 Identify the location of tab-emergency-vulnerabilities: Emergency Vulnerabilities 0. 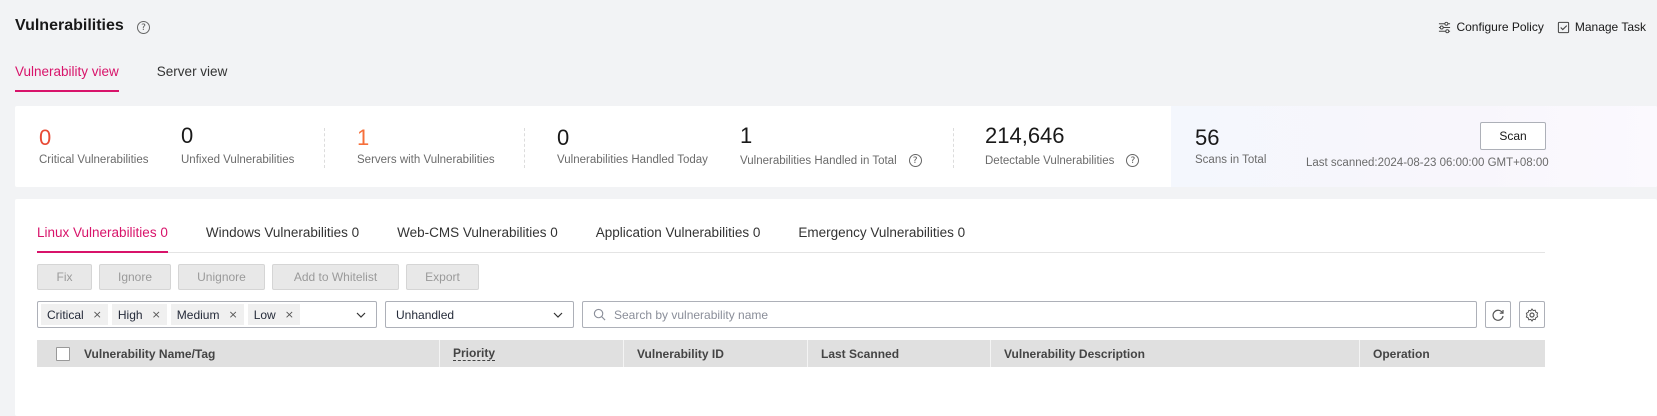
(881, 239).